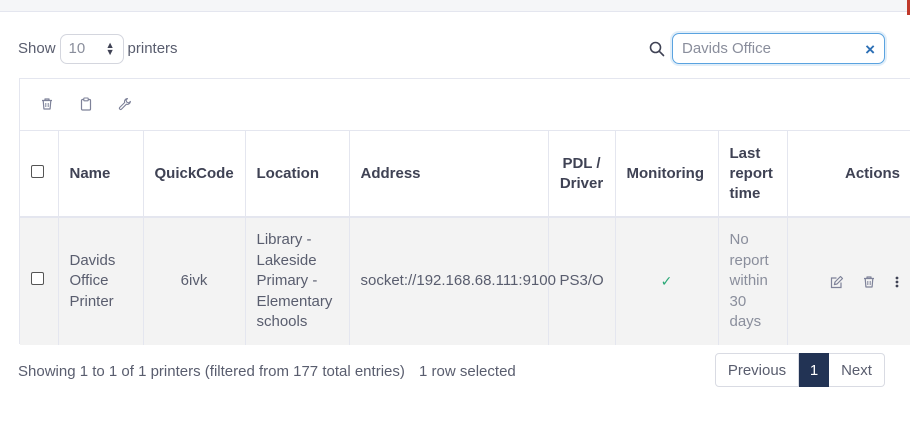  What do you see at coordinates (37, 171) in the screenshot?
I see `select-all-checkbox` at bounding box center [37, 171].